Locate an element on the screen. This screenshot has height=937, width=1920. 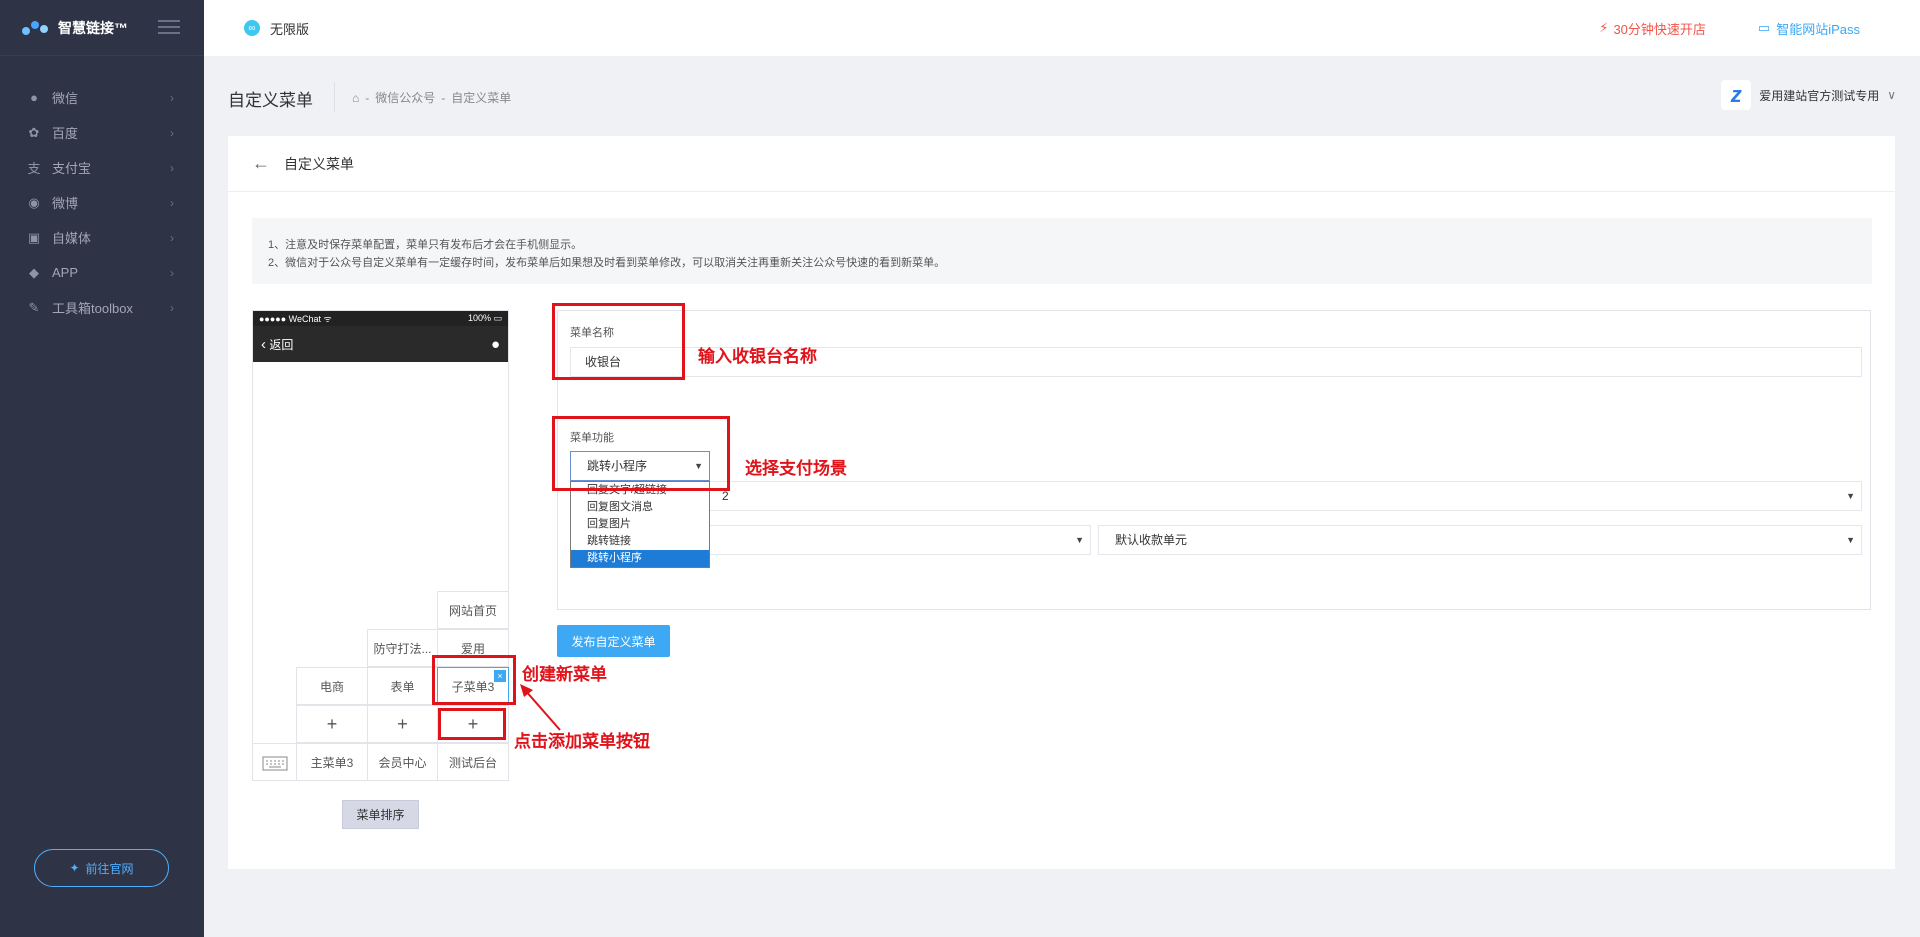
topbar: ∞ 无限版 ⚡ 30分钟快速开店 ▭ 智能网站iPass is located at coordinates (1062, 28).